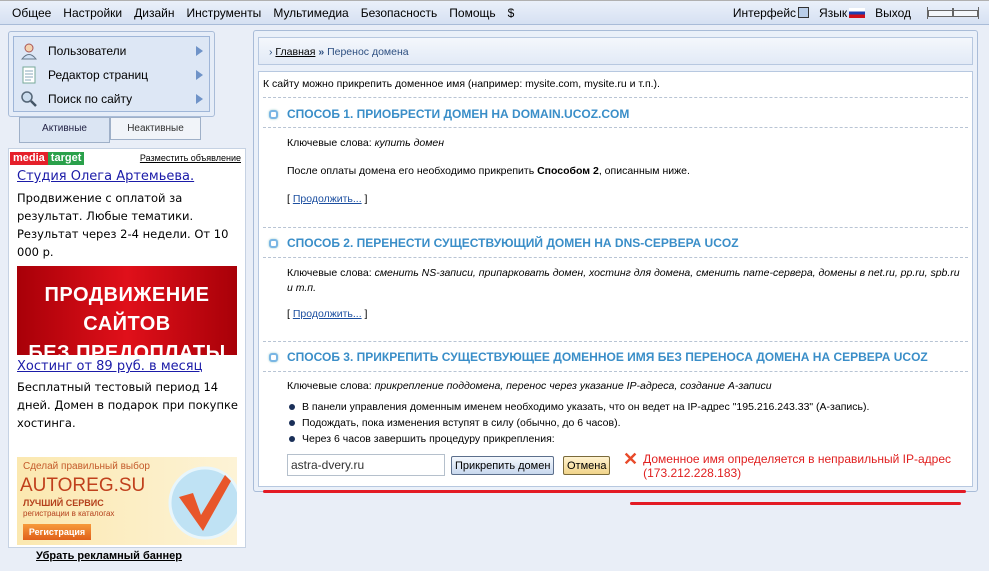 The width and height of the screenshot is (989, 571). Describe the element at coordinates (154, 13) in the screenshot. I see `menu-design: Дизайн` at that location.